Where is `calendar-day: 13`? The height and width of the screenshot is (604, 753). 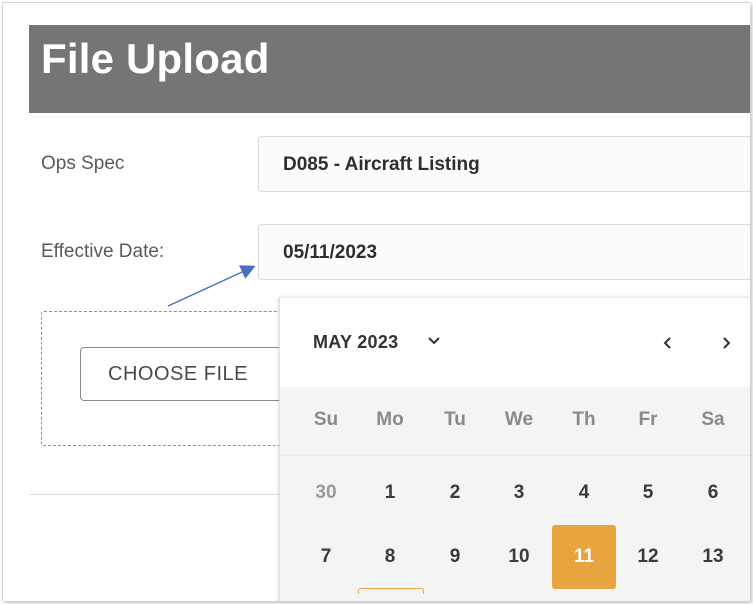 calendar-day: 13 is located at coordinates (713, 557).